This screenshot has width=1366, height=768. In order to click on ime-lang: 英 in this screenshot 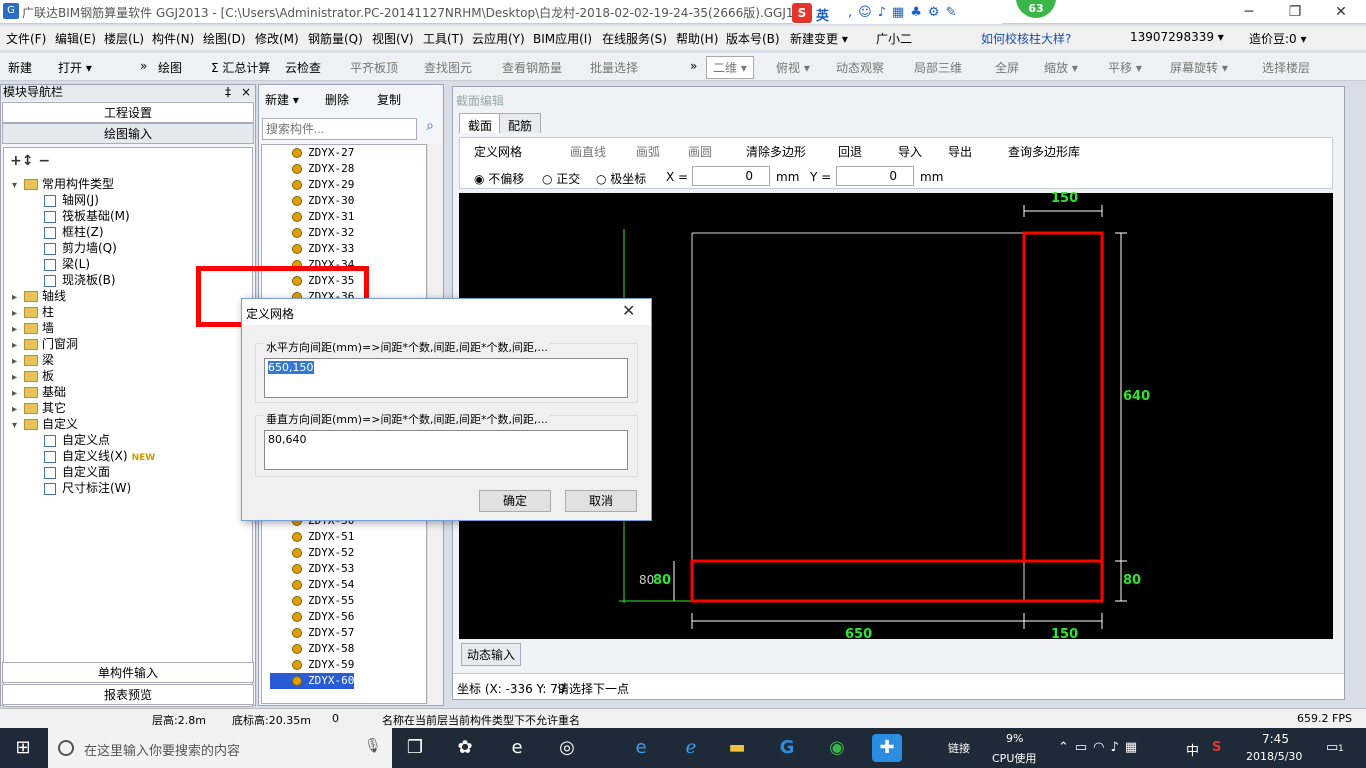, I will do `click(822, 14)`.